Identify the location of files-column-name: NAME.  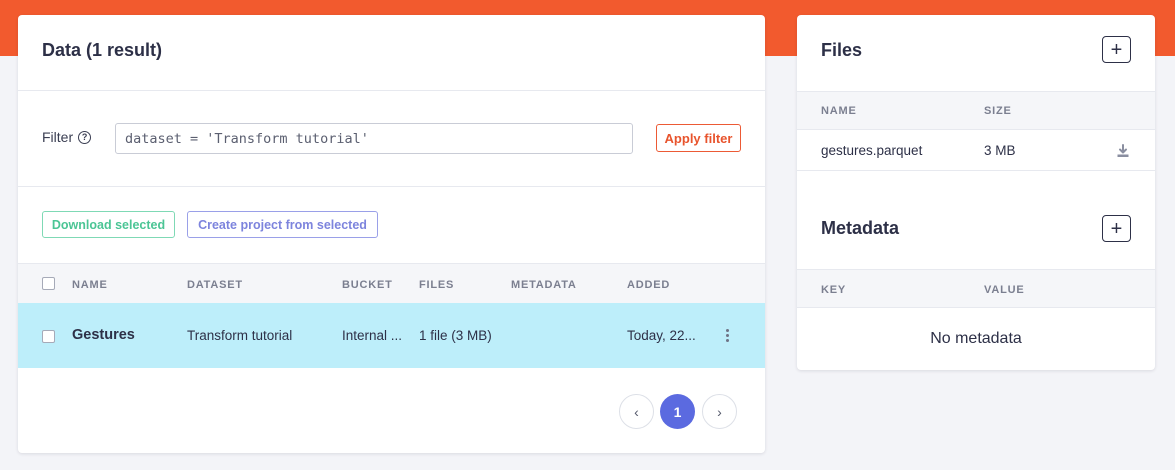
(839, 111).